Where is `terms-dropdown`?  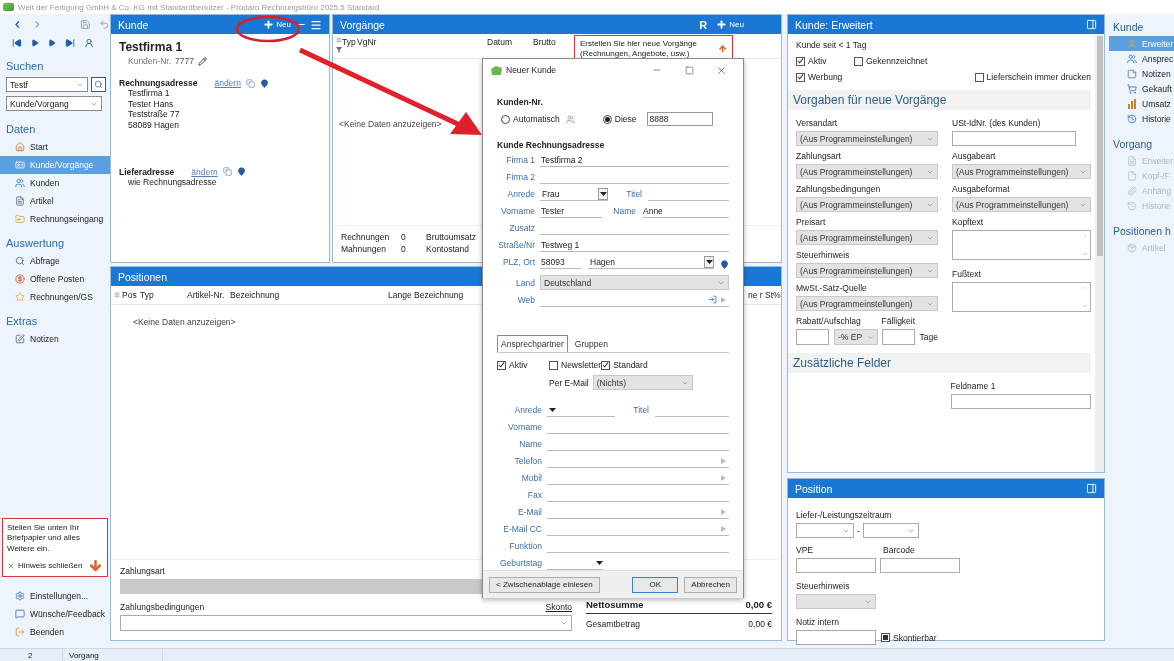 terms-dropdown is located at coordinates (346, 623).